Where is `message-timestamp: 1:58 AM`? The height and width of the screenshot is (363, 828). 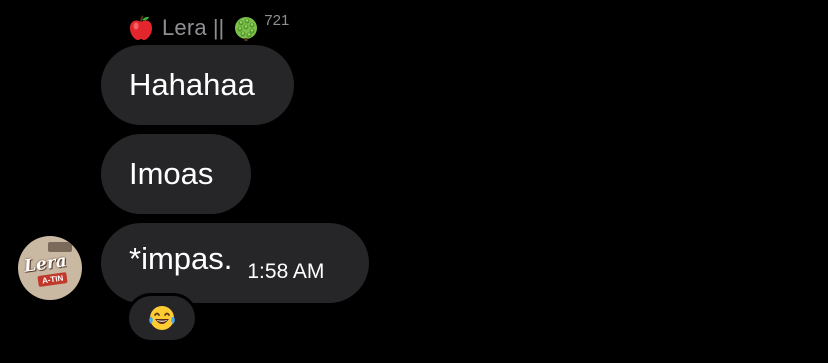
message-timestamp: 1:58 AM is located at coordinates (286, 271).